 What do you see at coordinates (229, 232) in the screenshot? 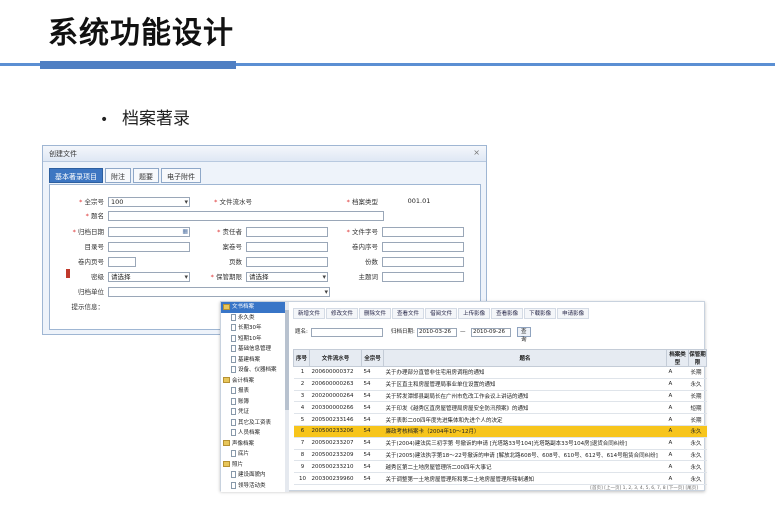
I see `label-zerenzhe: * 责任者` at bounding box center [229, 232].